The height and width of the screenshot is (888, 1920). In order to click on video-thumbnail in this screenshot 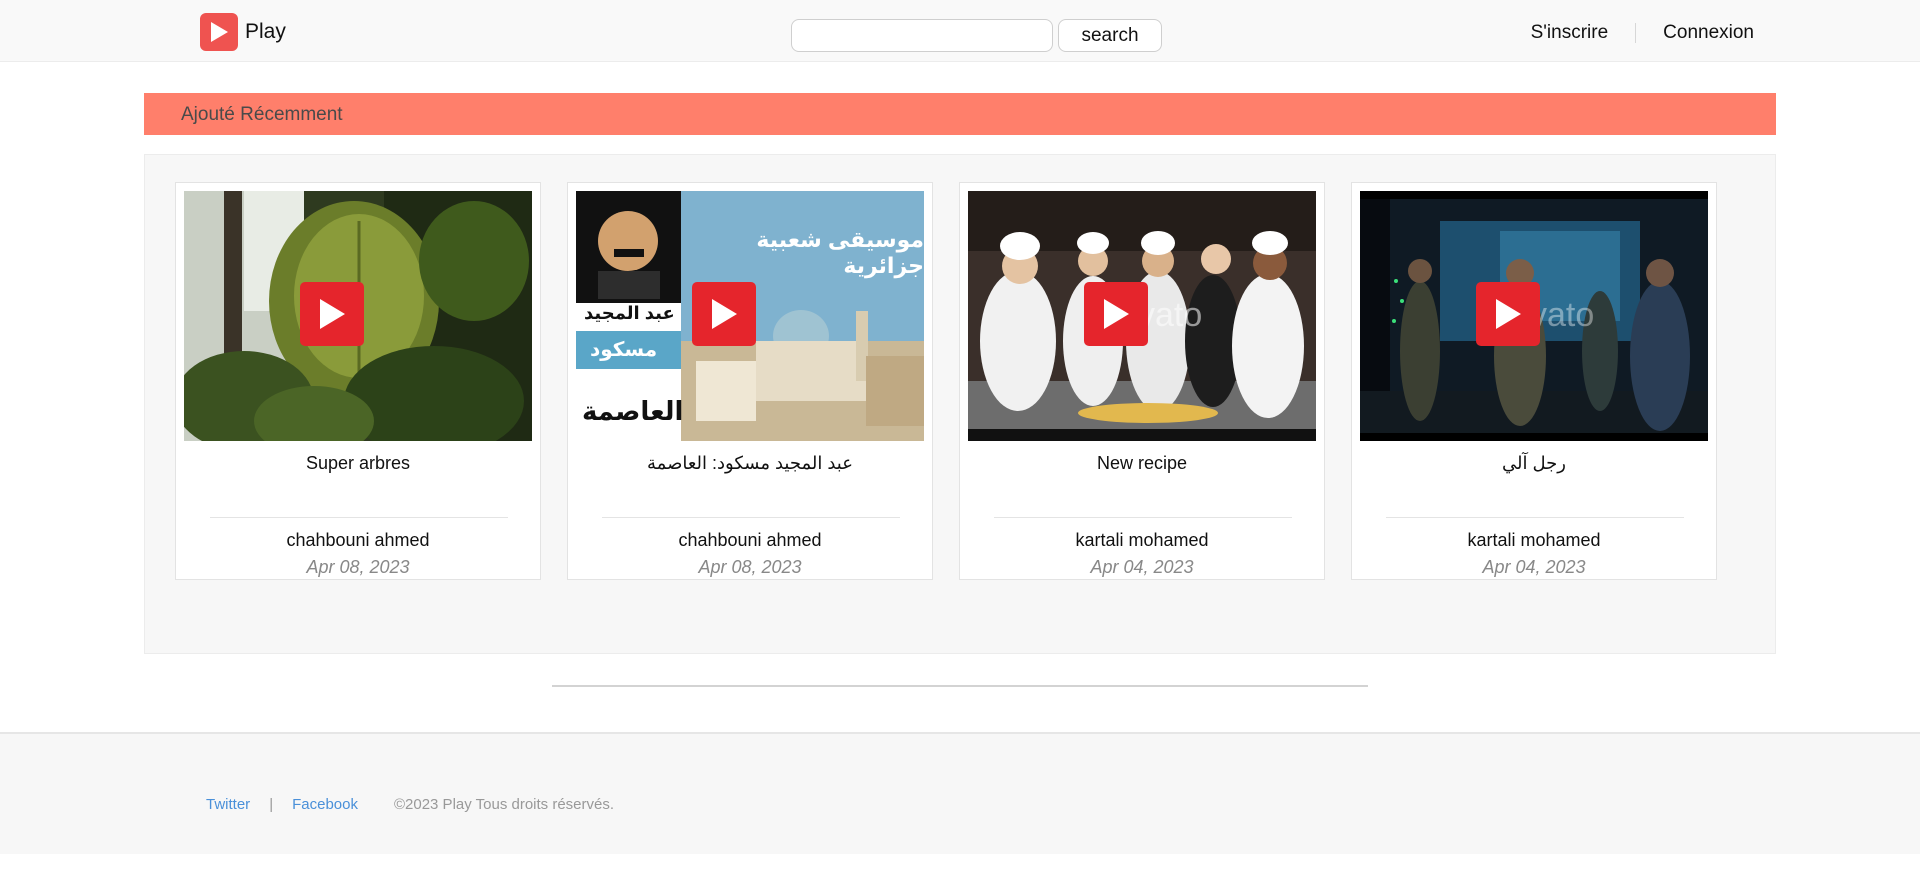, I will do `click(358, 316)`.